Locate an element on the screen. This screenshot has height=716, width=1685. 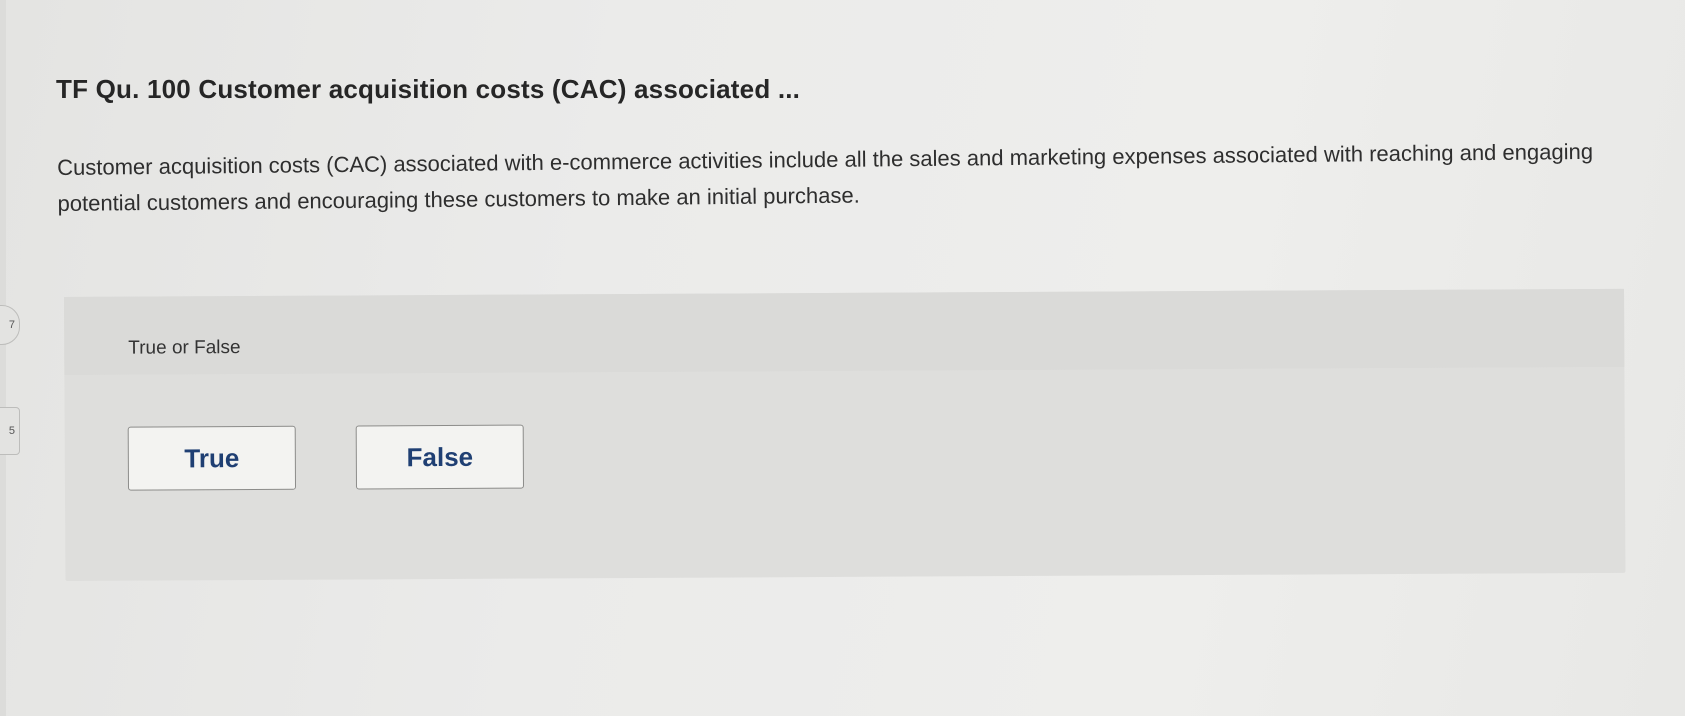
true-false-prompt: True or False is located at coordinates (184, 348).